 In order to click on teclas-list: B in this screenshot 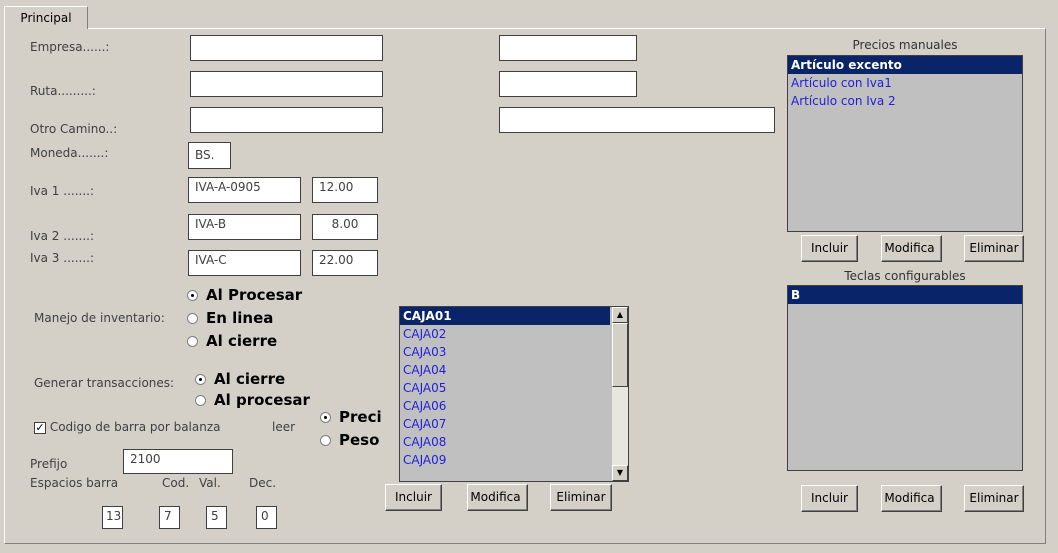, I will do `click(905, 378)`.